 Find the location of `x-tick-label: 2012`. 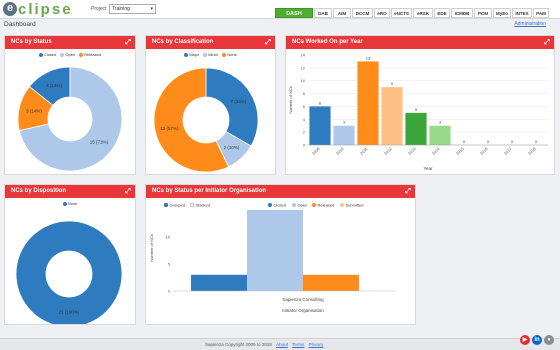

x-tick-label: 2012 is located at coordinates (388, 151).